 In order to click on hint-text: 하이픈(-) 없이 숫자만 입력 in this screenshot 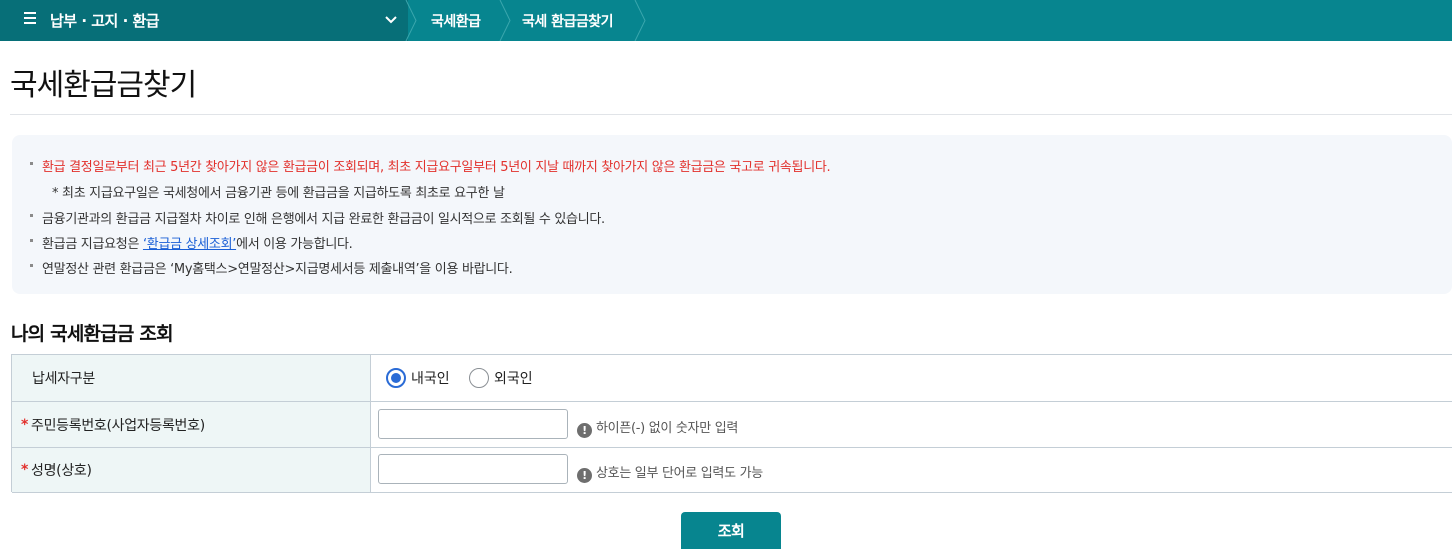, I will do `click(667, 428)`.